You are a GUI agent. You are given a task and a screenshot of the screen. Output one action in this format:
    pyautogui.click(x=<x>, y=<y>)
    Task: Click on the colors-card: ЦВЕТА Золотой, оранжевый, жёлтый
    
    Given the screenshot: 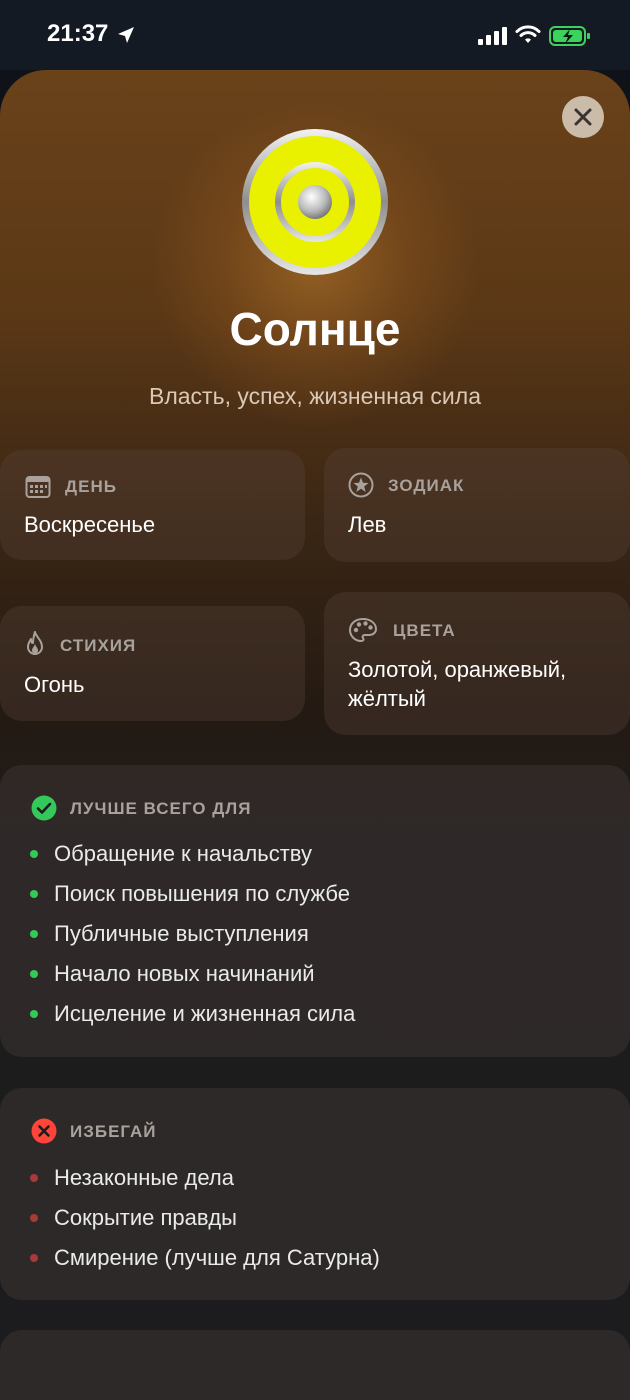 What is the action you would take?
    pyautogui.click(x=477, y=663)
    